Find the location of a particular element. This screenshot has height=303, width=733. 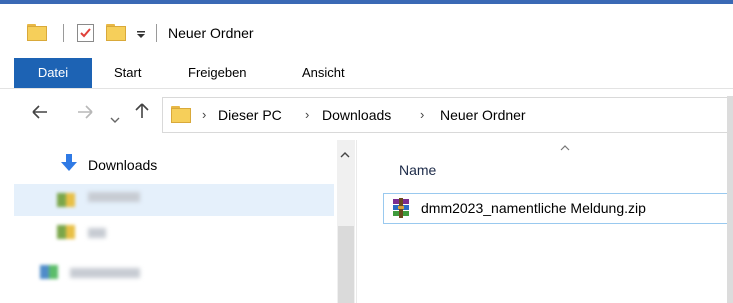

pane-divider is located at coordinates (356, 221).